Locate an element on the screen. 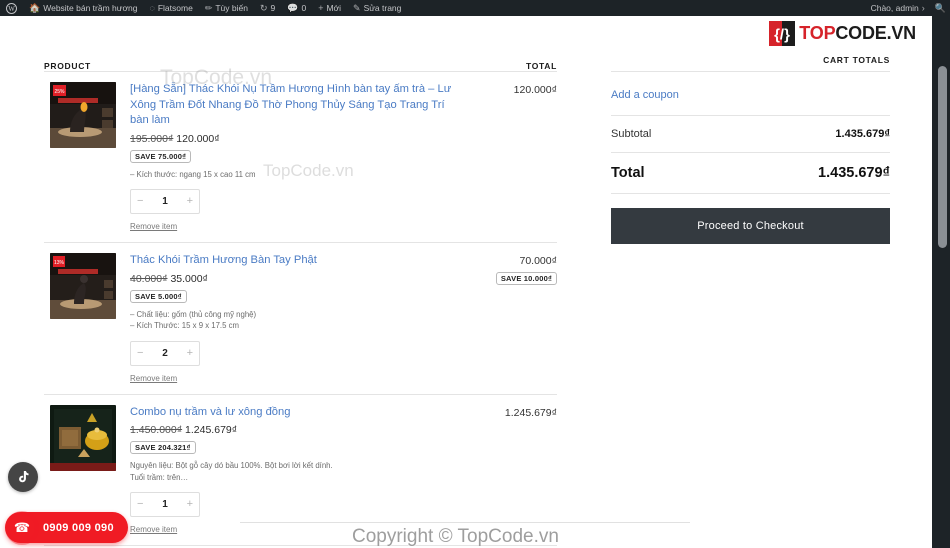  product-description: – Kích thước: ngang 15 x cao 11 cm is located at coordinates (193, 174).